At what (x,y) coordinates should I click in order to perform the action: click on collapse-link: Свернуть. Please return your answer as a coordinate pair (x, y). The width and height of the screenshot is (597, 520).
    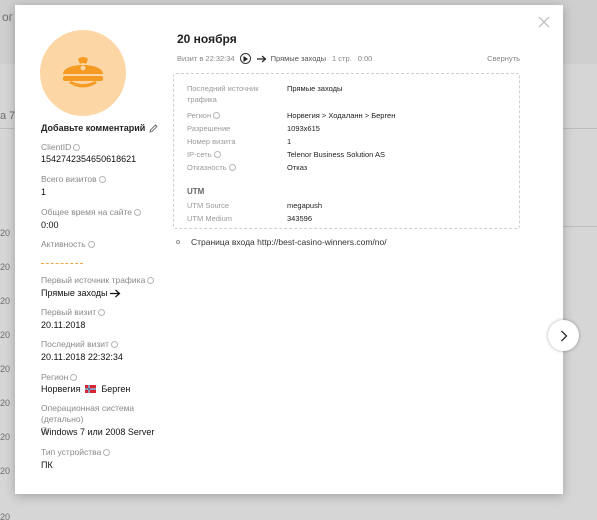
    Looking at the image, I should click on (503, 58).